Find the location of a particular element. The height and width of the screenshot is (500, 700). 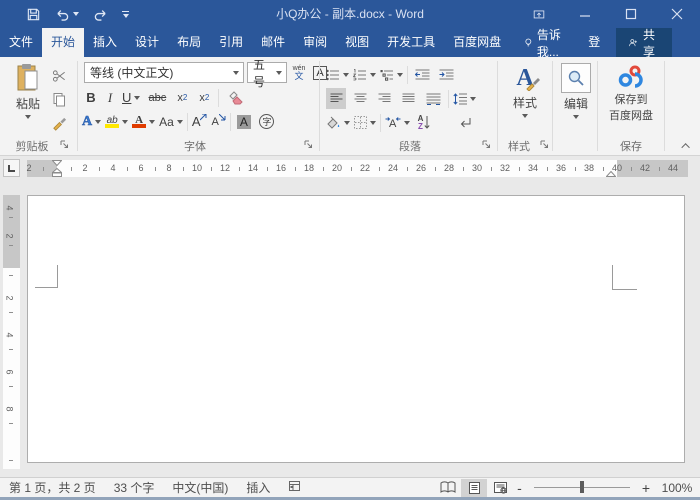

minimize-button is located at coordinates (585, 14).